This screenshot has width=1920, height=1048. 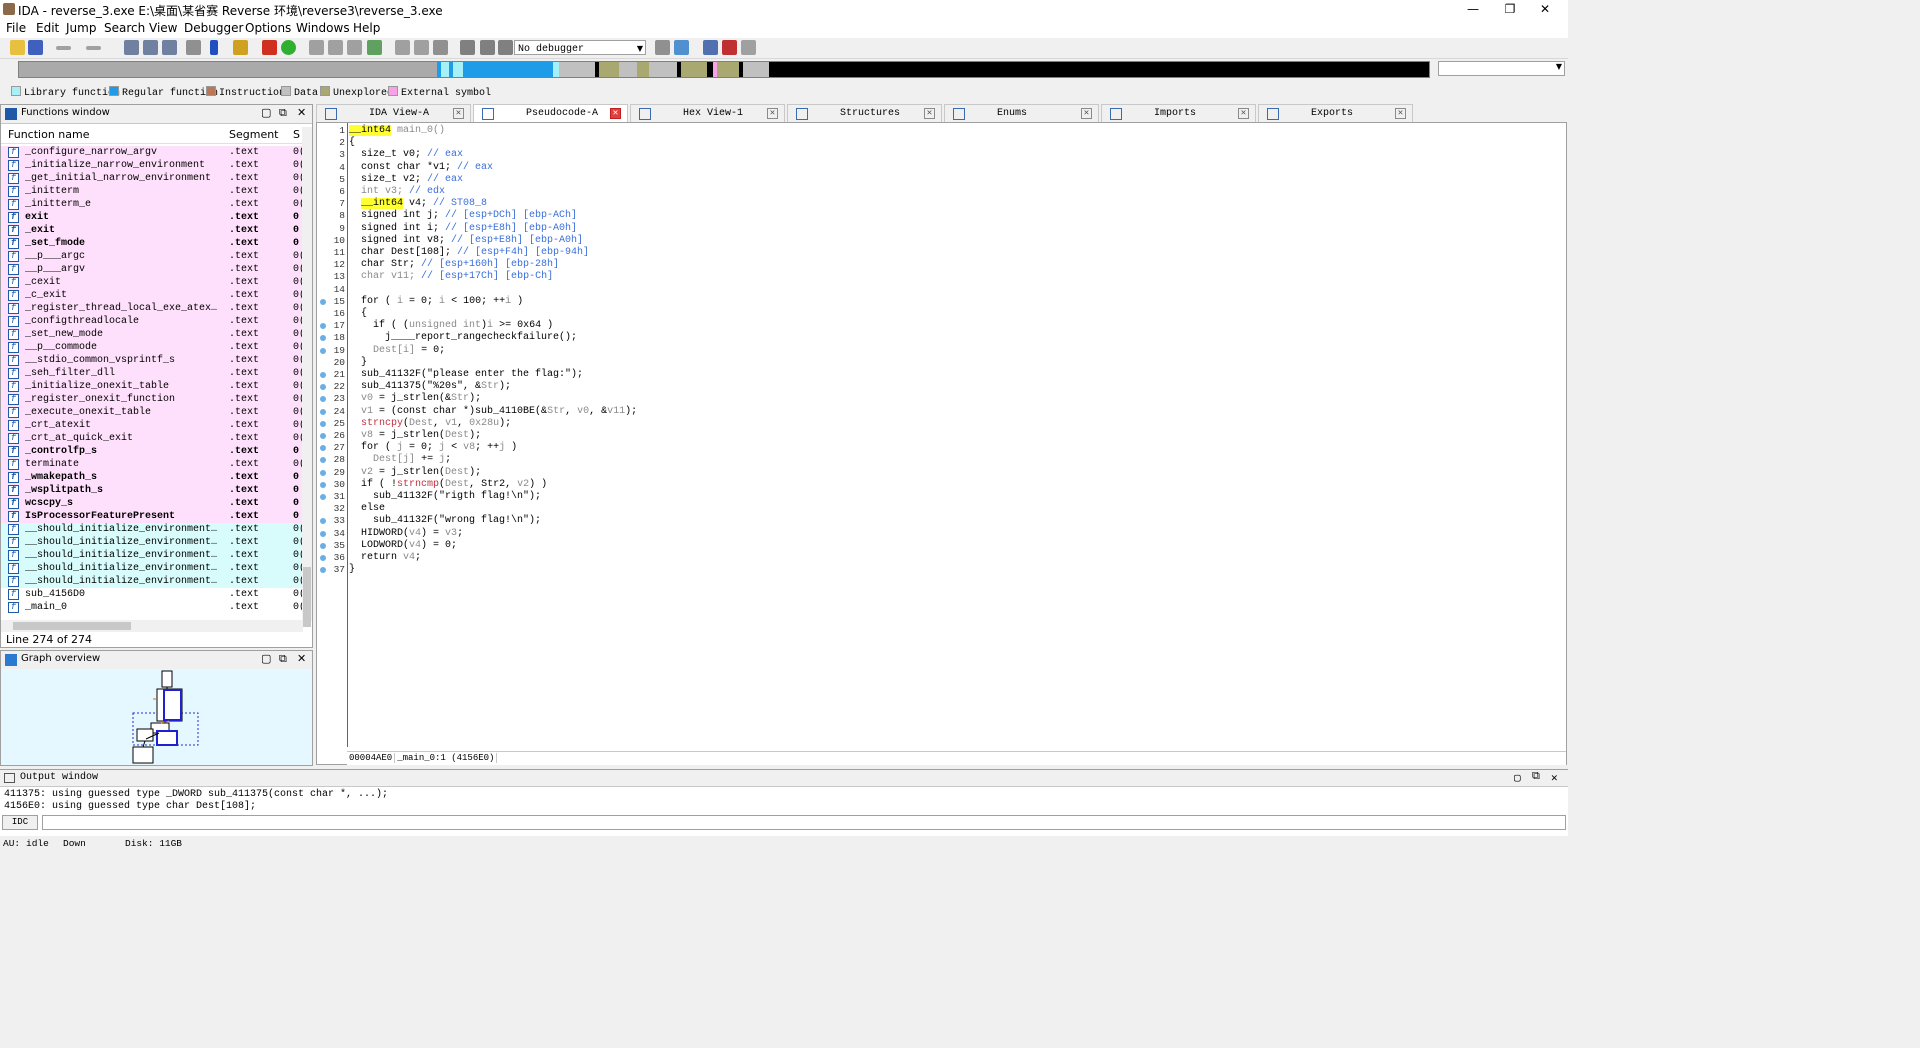 I want to click on pause-icon, so click(x=487, y=47).